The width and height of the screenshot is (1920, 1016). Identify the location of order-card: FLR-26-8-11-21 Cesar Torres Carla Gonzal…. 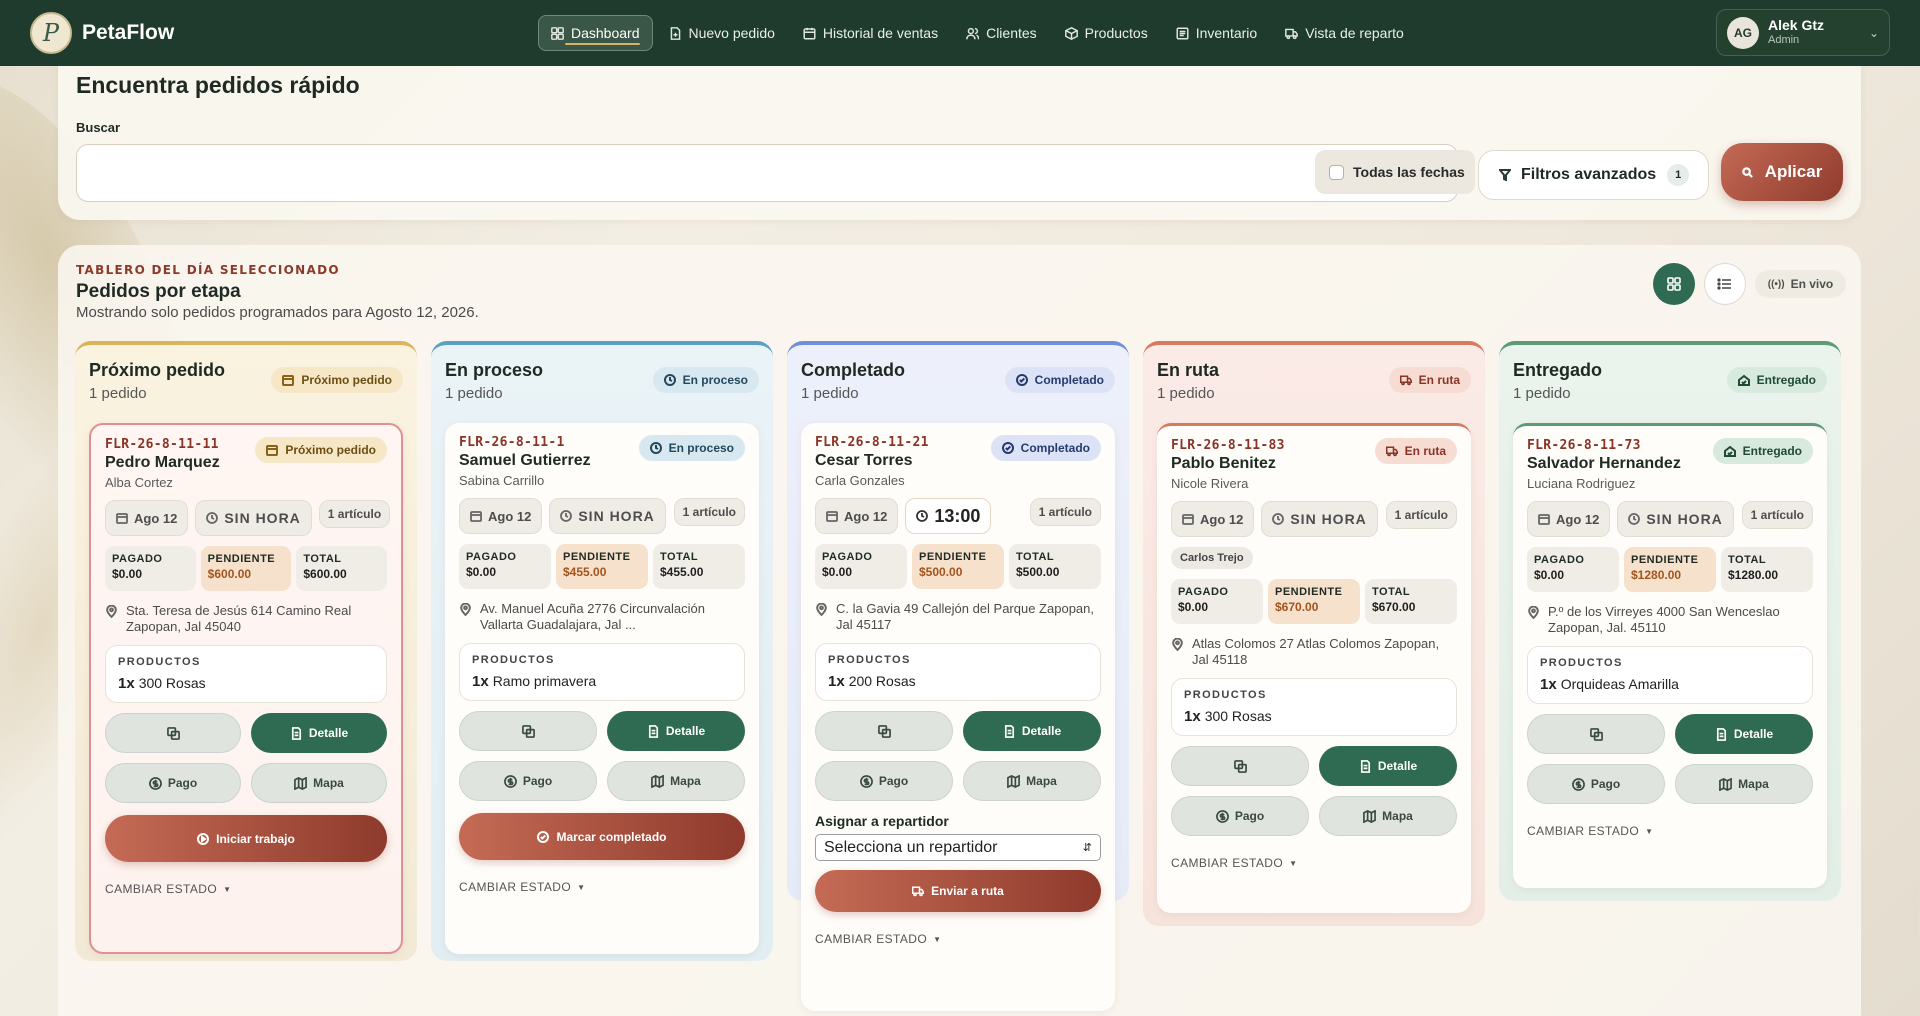
(958, 717).